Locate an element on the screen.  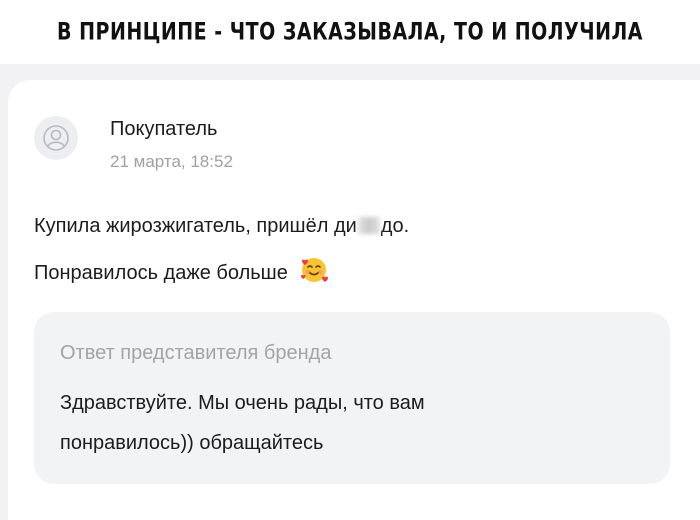
review-text-part: Понравилось даже больше is located at coordinates (161, 273).